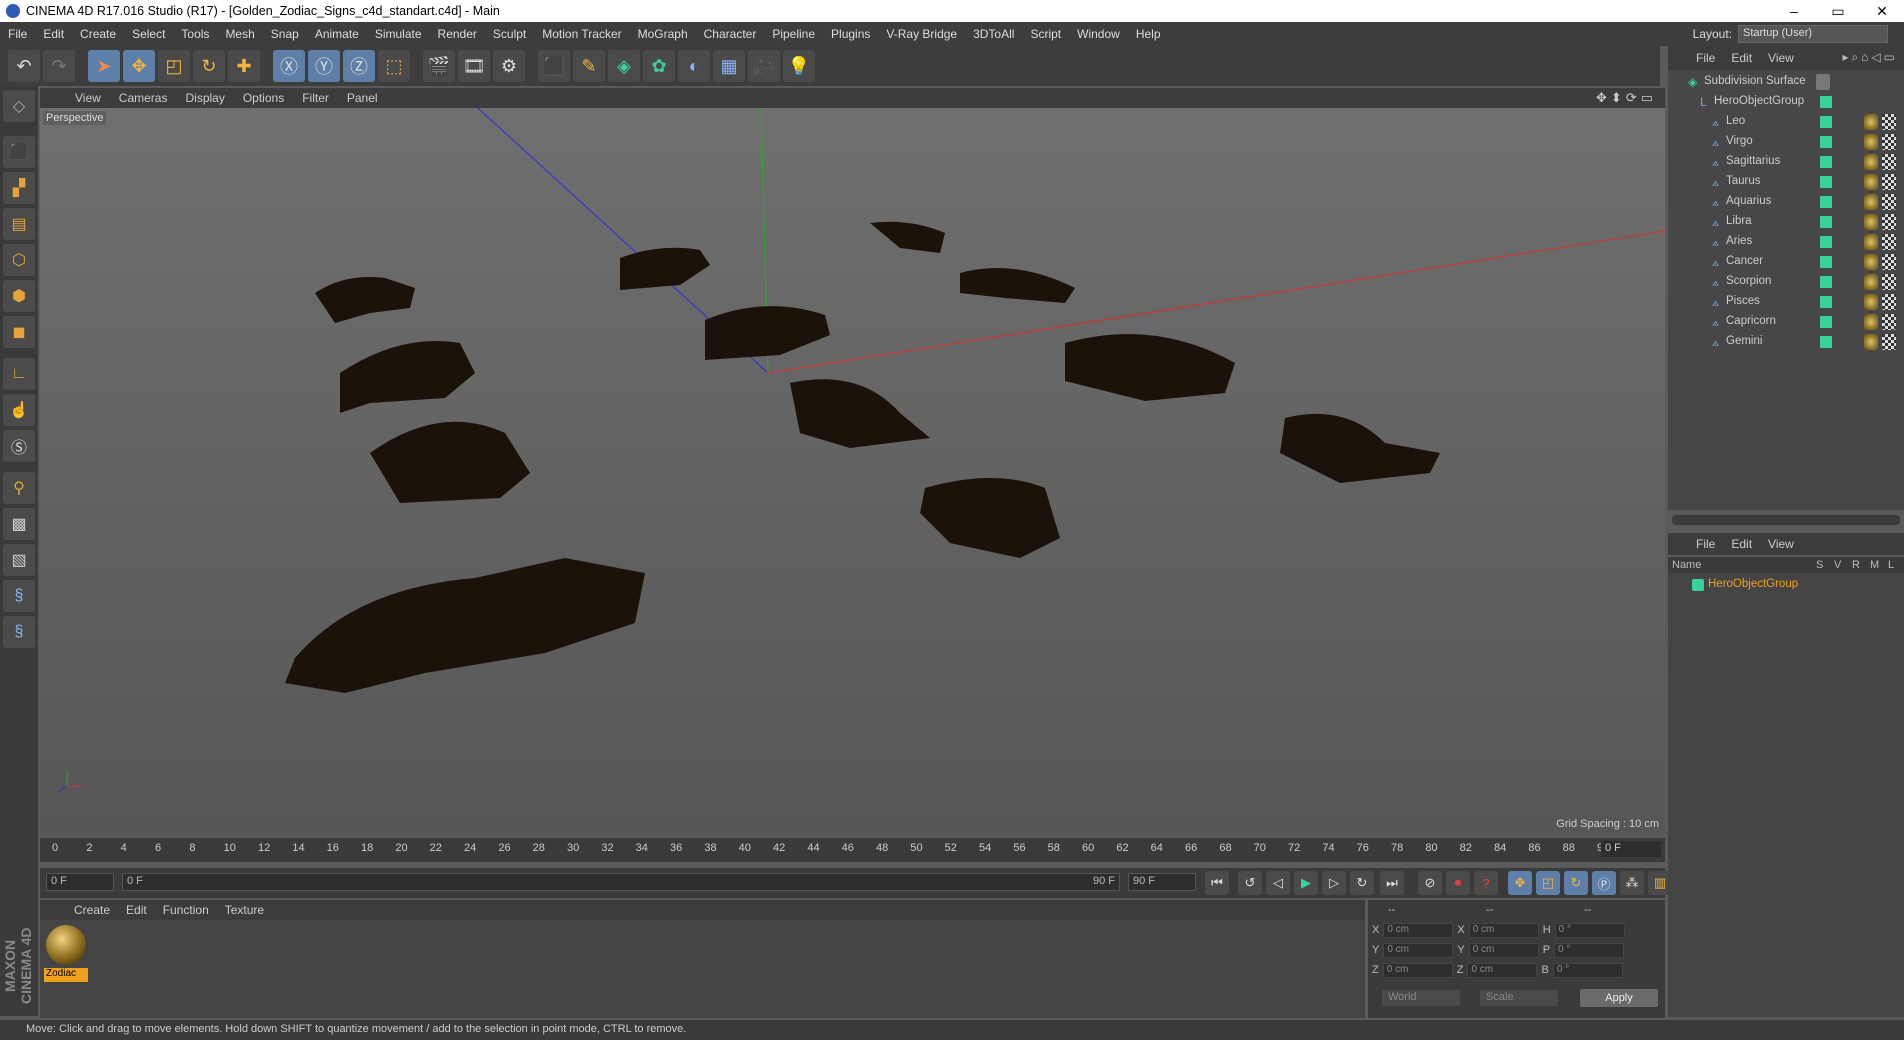 The height and width of the screenshot is (1040, 1904). I want to click on pos-z-field: 0 cm, so click(1417, 970).